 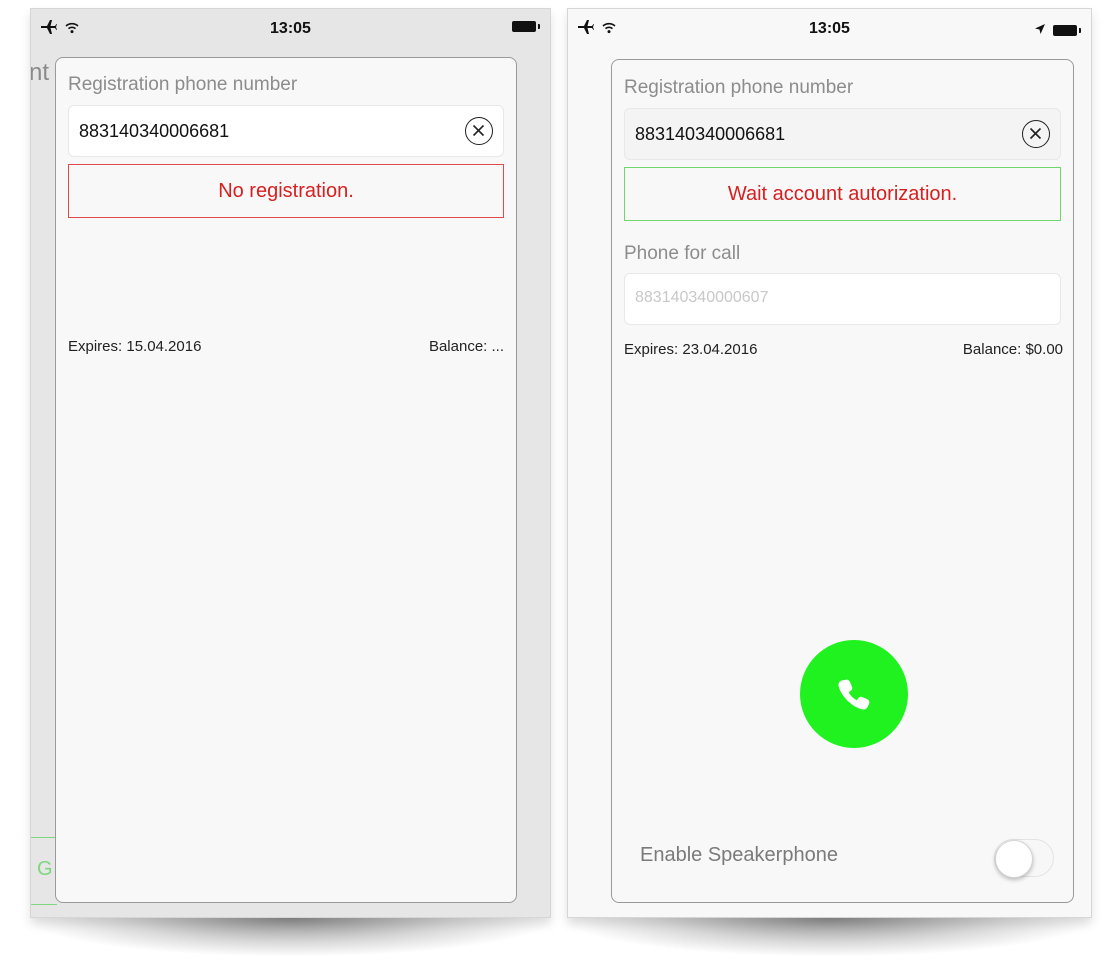 What do you see at coordinates (691, 349) in the screenshot?
I see `expires-text: Expires: 23.04.2016` at bounding box center [691, 349].